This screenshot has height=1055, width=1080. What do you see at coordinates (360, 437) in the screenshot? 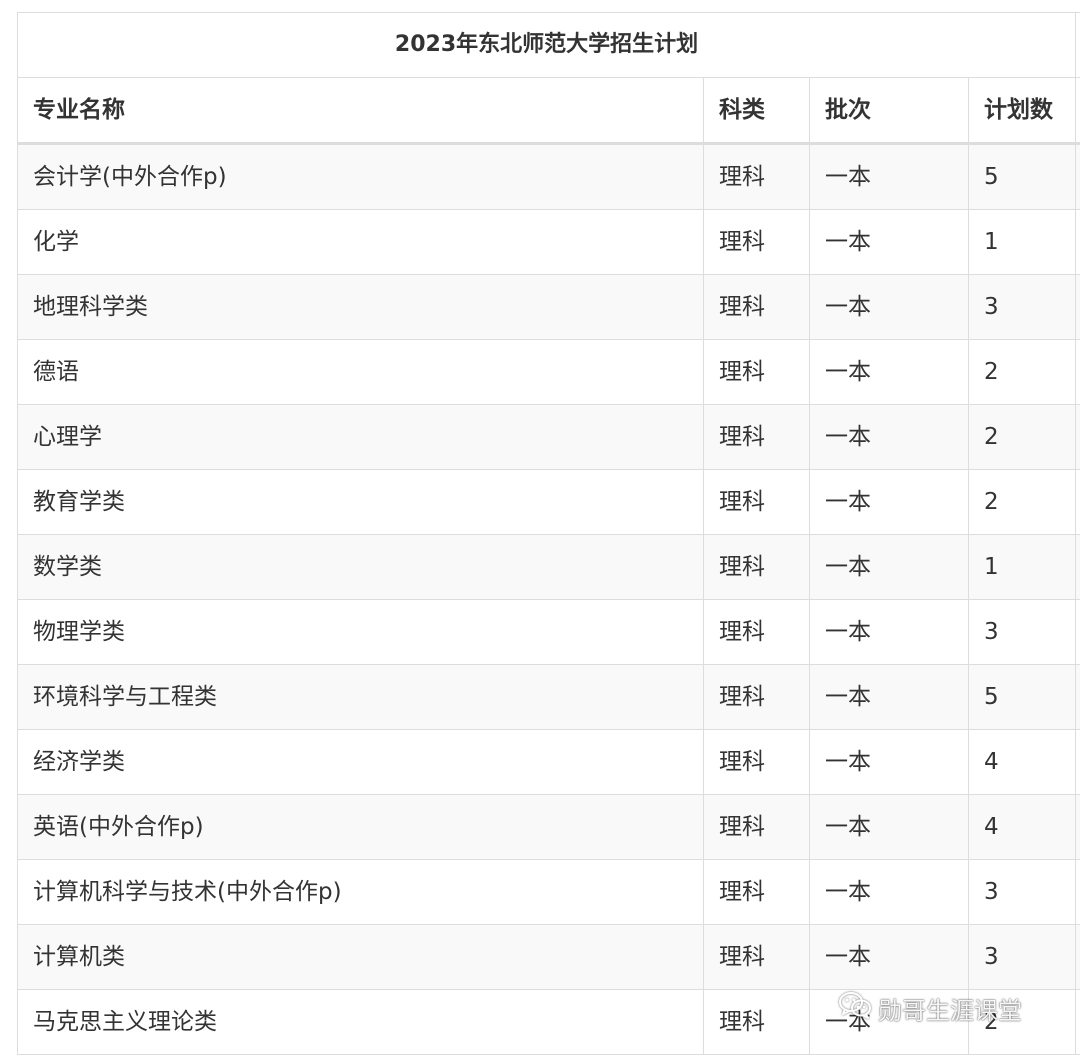
I see `cell-major-name: 心理学` at bounding box center [360, 437].